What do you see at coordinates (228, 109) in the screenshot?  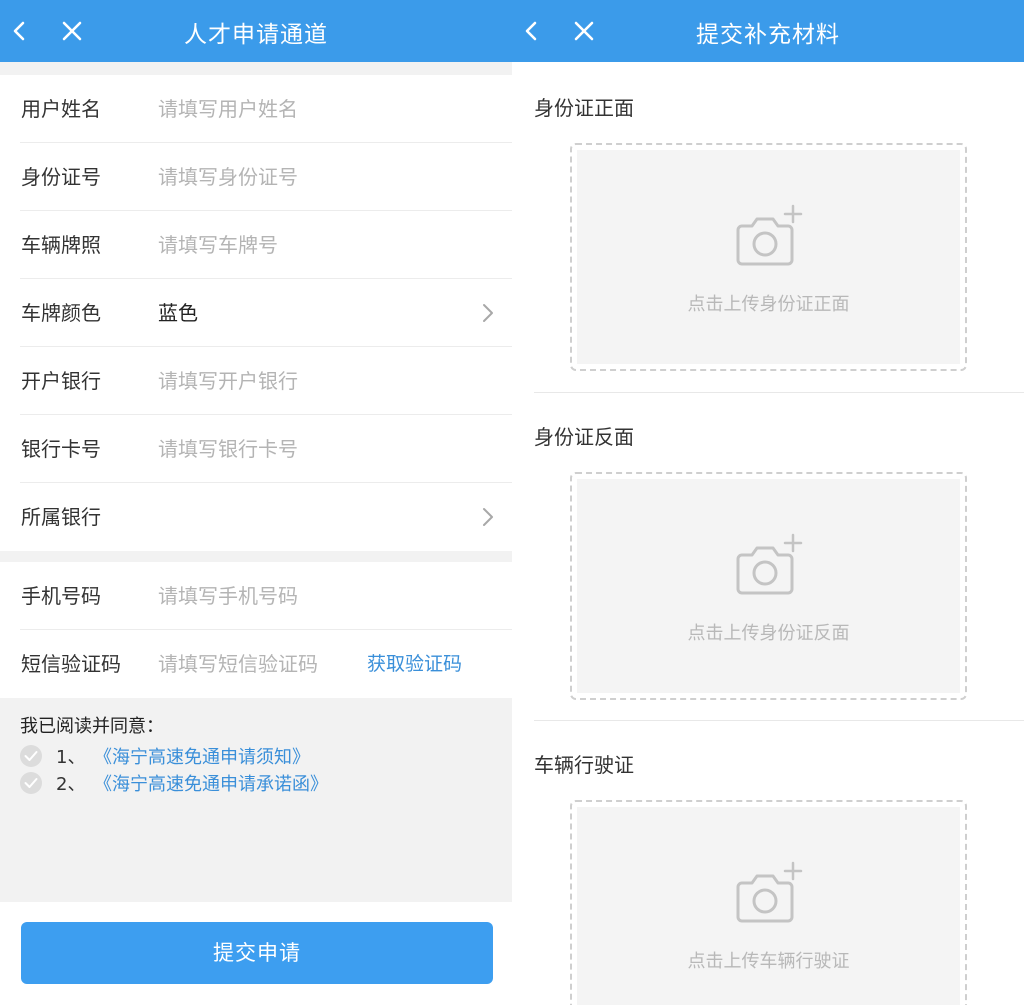 I see `user-name-input: 请填写用户姓名` at bounding box center [228, 109].